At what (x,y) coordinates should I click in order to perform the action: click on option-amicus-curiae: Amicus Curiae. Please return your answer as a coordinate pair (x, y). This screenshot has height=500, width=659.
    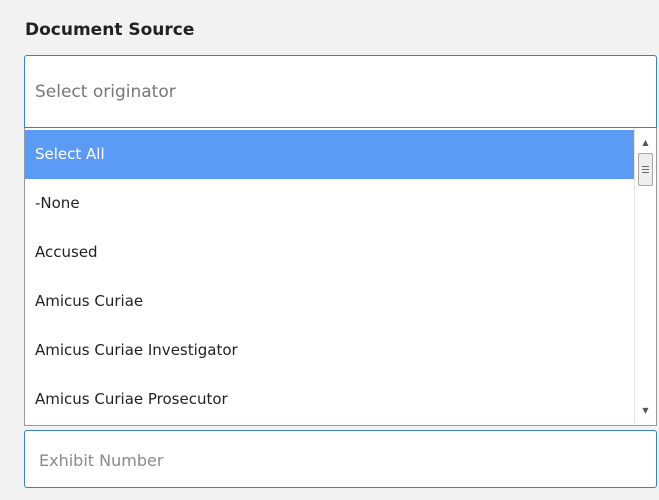
    Looking at the image, I should click on (329, 301).